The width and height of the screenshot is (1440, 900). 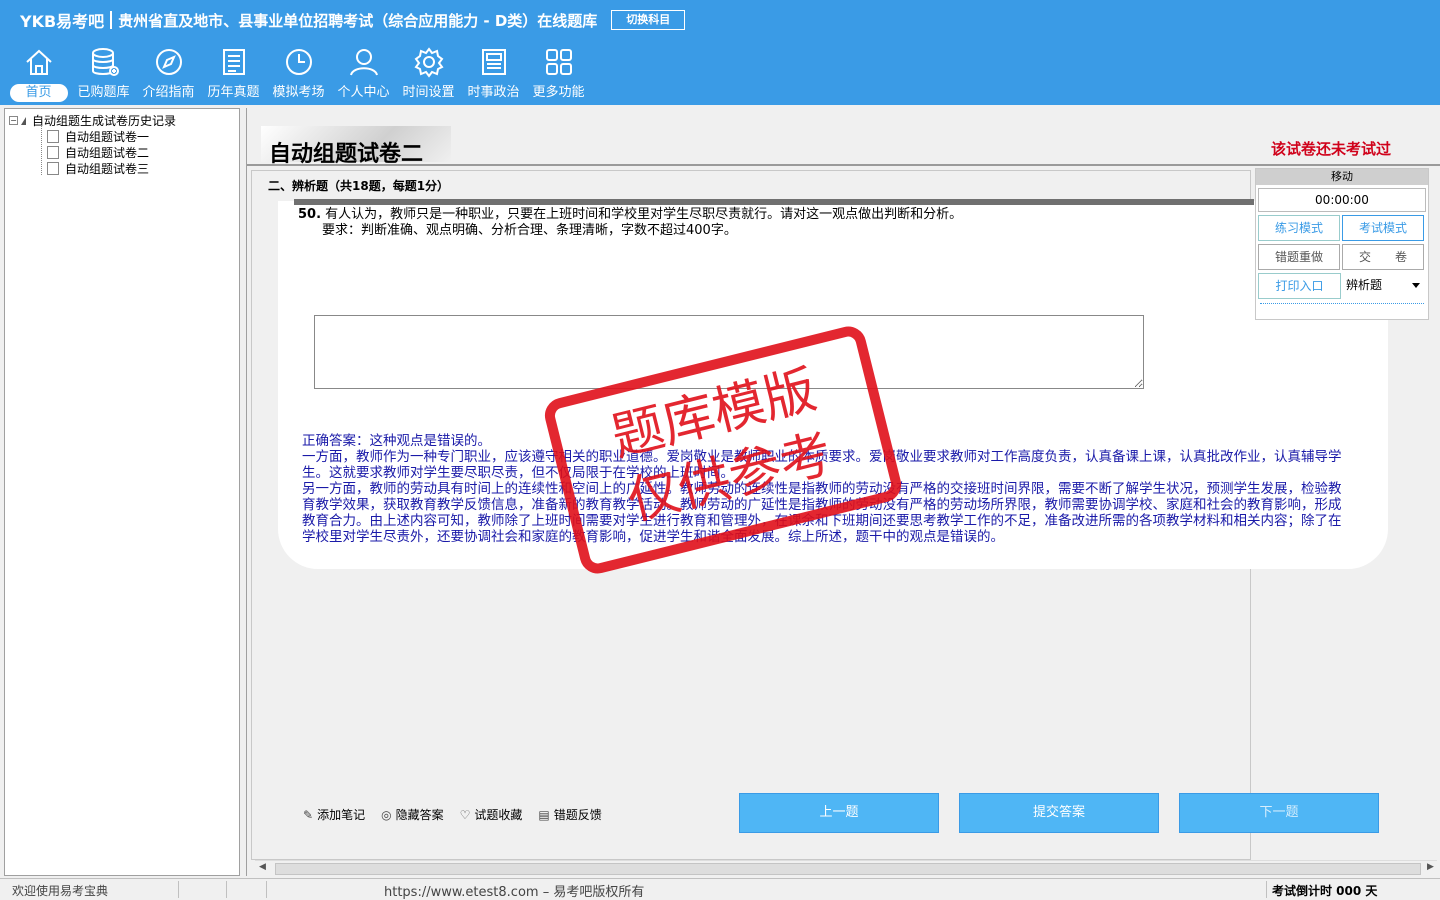 What do you see at coordinates (298, 62) in the screenshot?
I see `clock-icon` at bounding box center [298, 62].